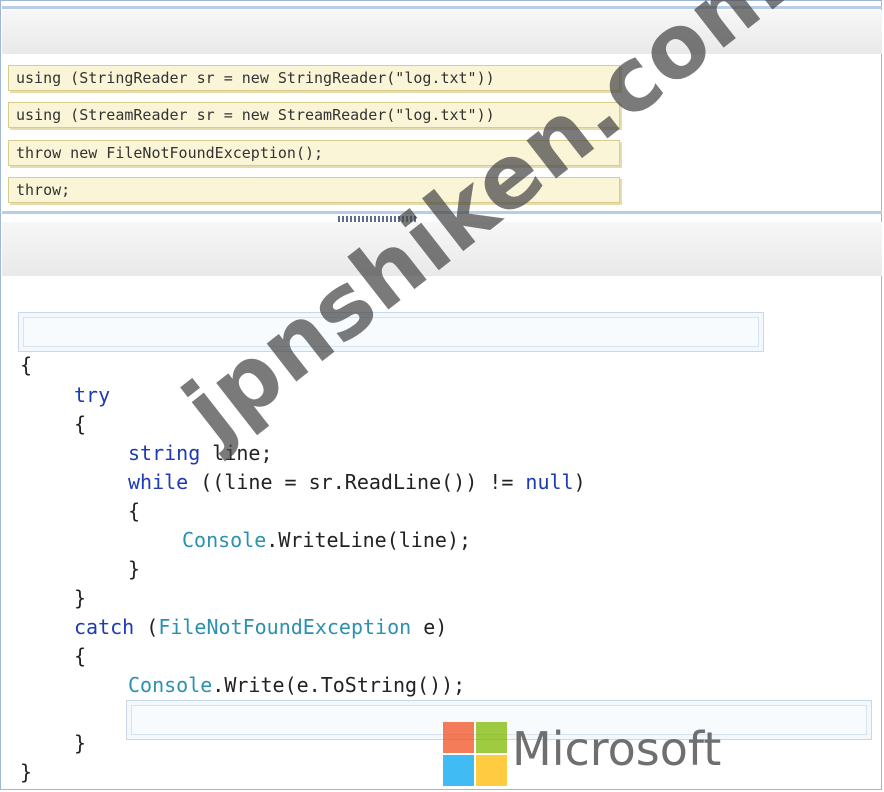  Describe the element at coordinates (327, 540) in the screenshot. I see `code-line: Console.WriteLine(line);` at that location.